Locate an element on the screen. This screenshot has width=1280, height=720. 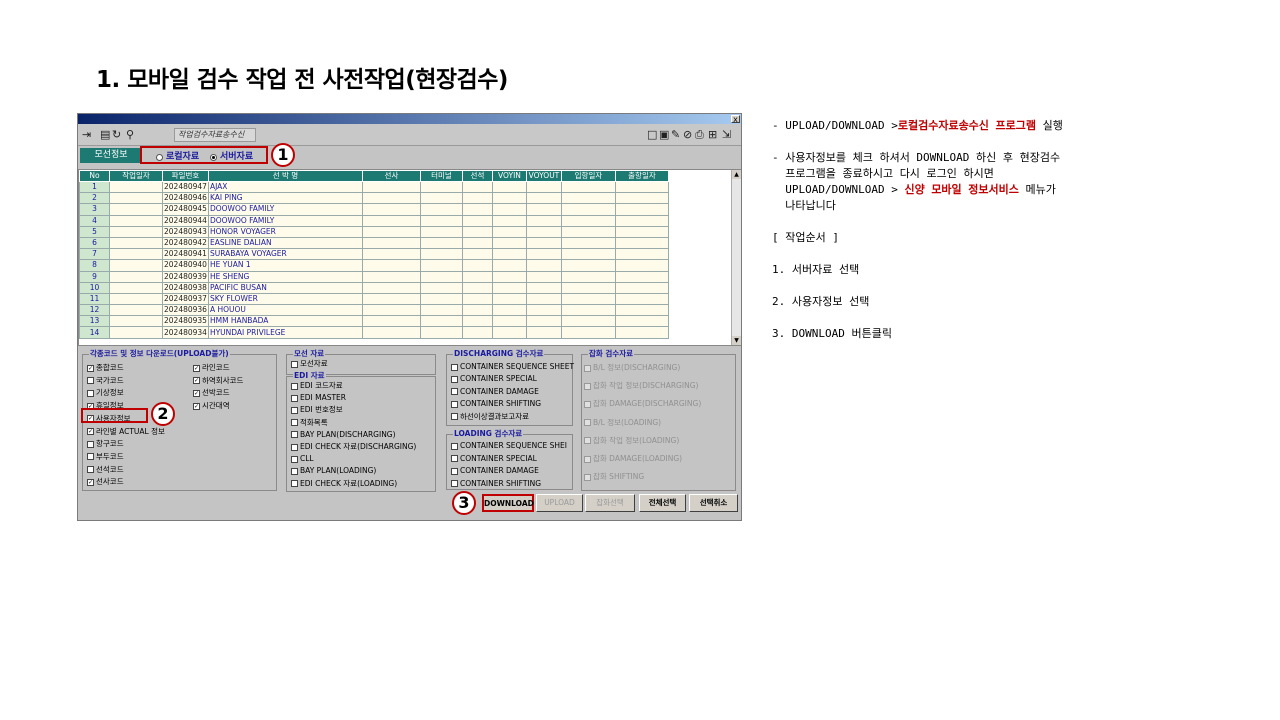
checkbox-item: 적화목록 is located at coordinates (309, 423).